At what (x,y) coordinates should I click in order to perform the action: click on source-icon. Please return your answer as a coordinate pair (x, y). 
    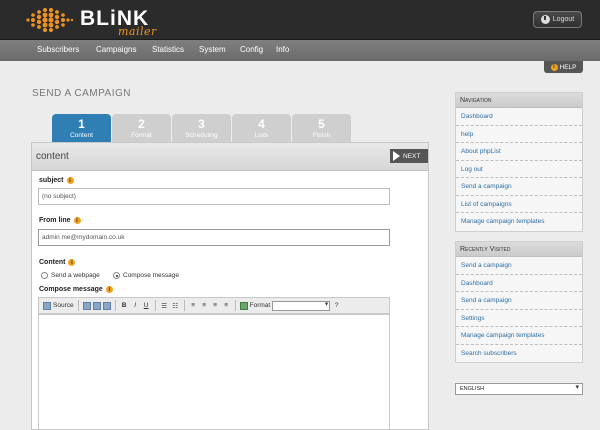
    Looking at the image, I should click on (47, 305).